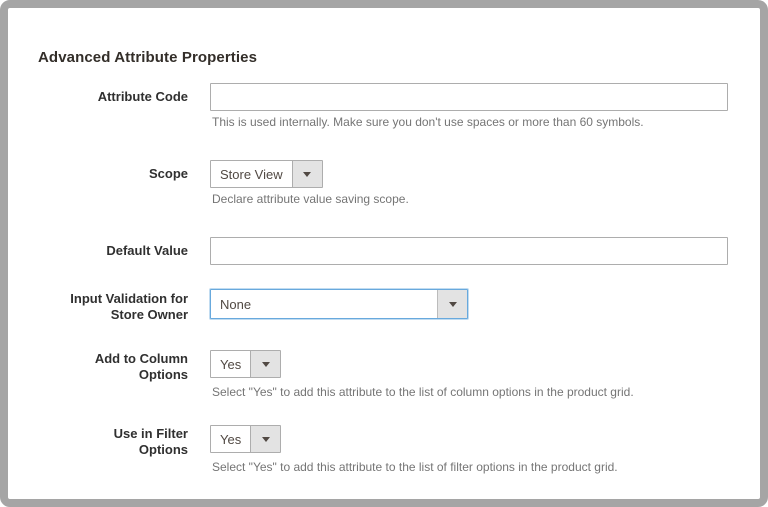 The width and height of the screenshot is (768, 507). I want to click on page-title: Advanced Attribute Properties, so click(148, 58).